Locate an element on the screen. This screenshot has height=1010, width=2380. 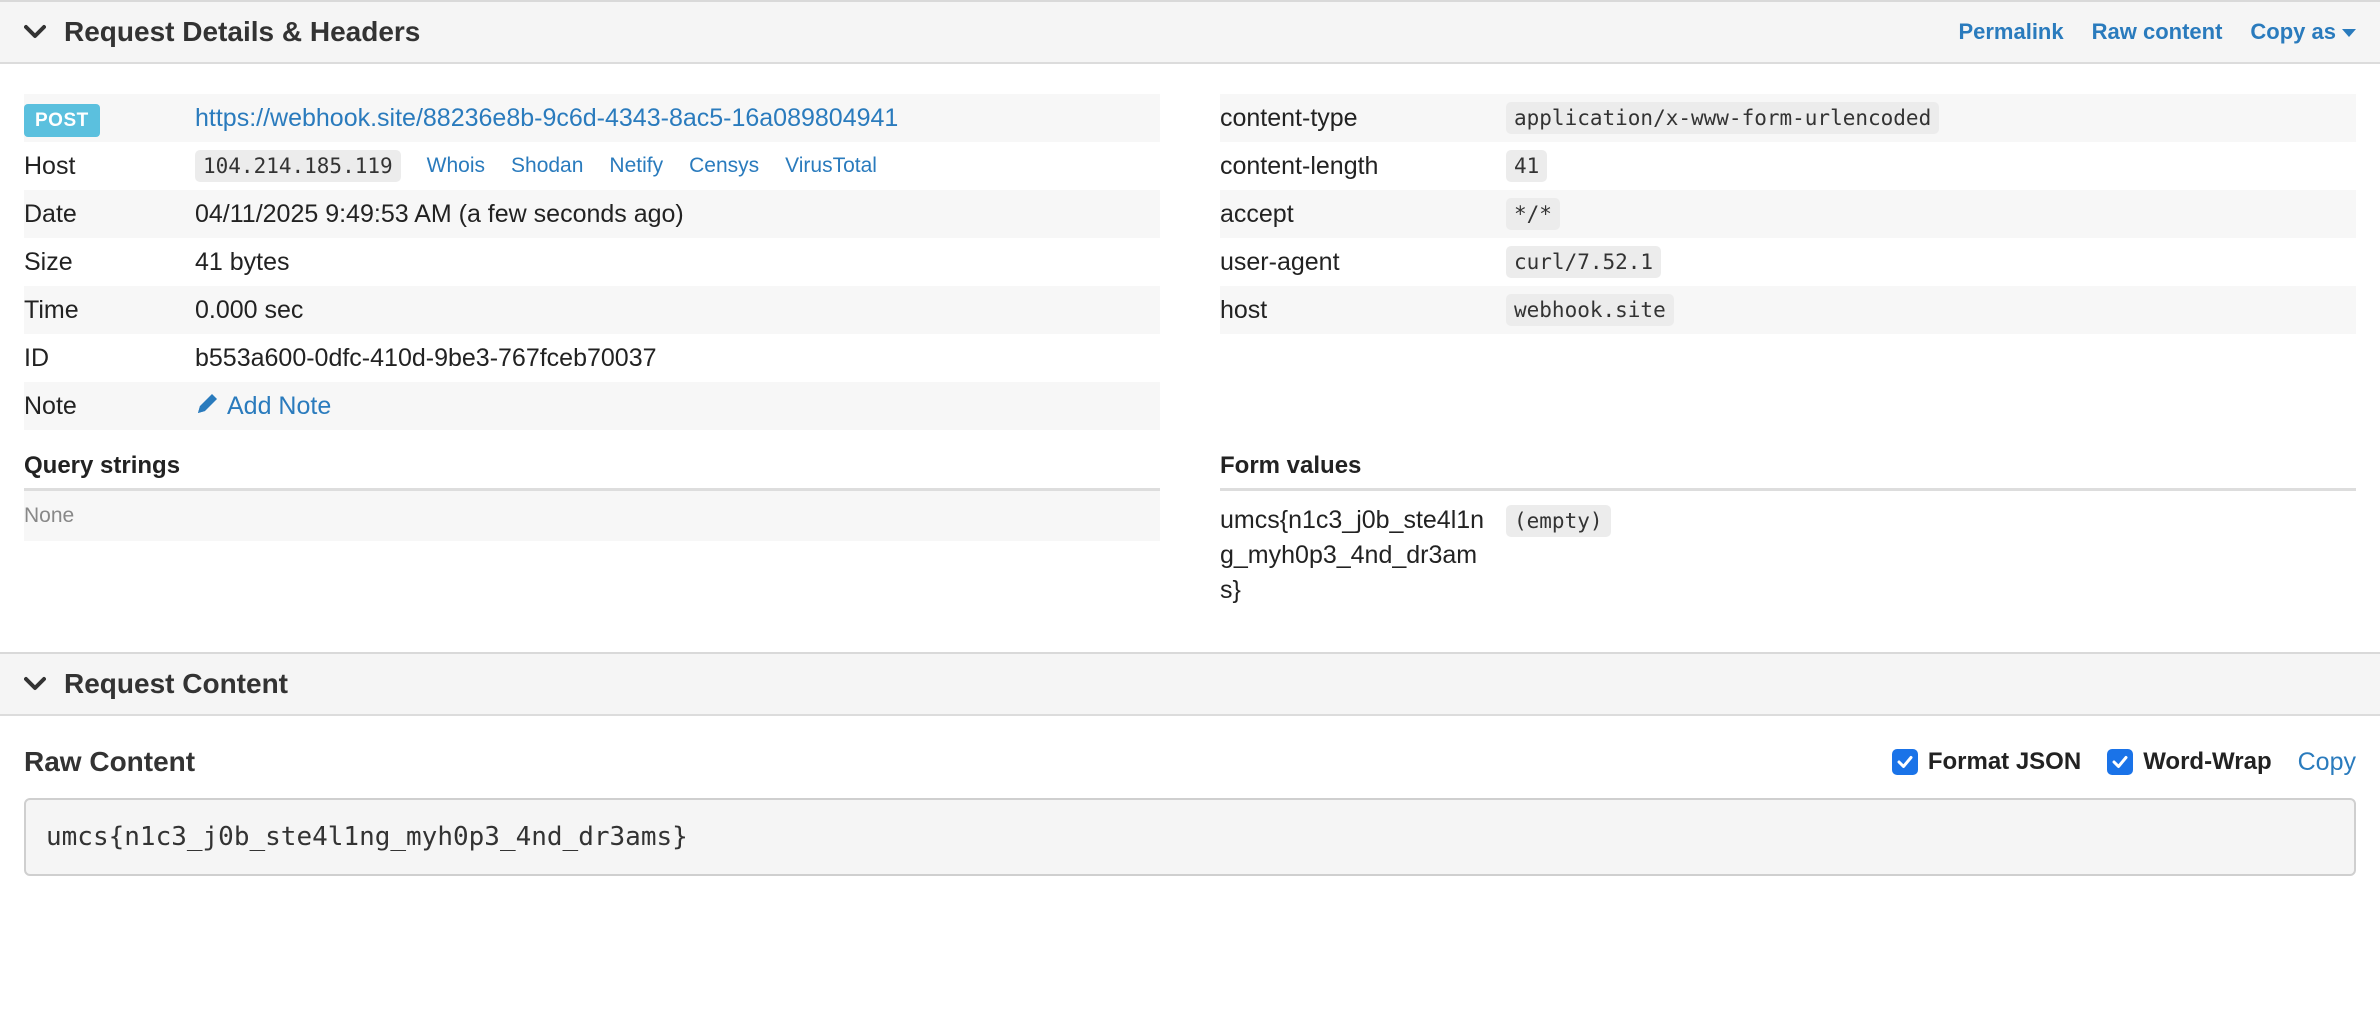
shodan-link: Shodan is located at coordinates (547, 166).